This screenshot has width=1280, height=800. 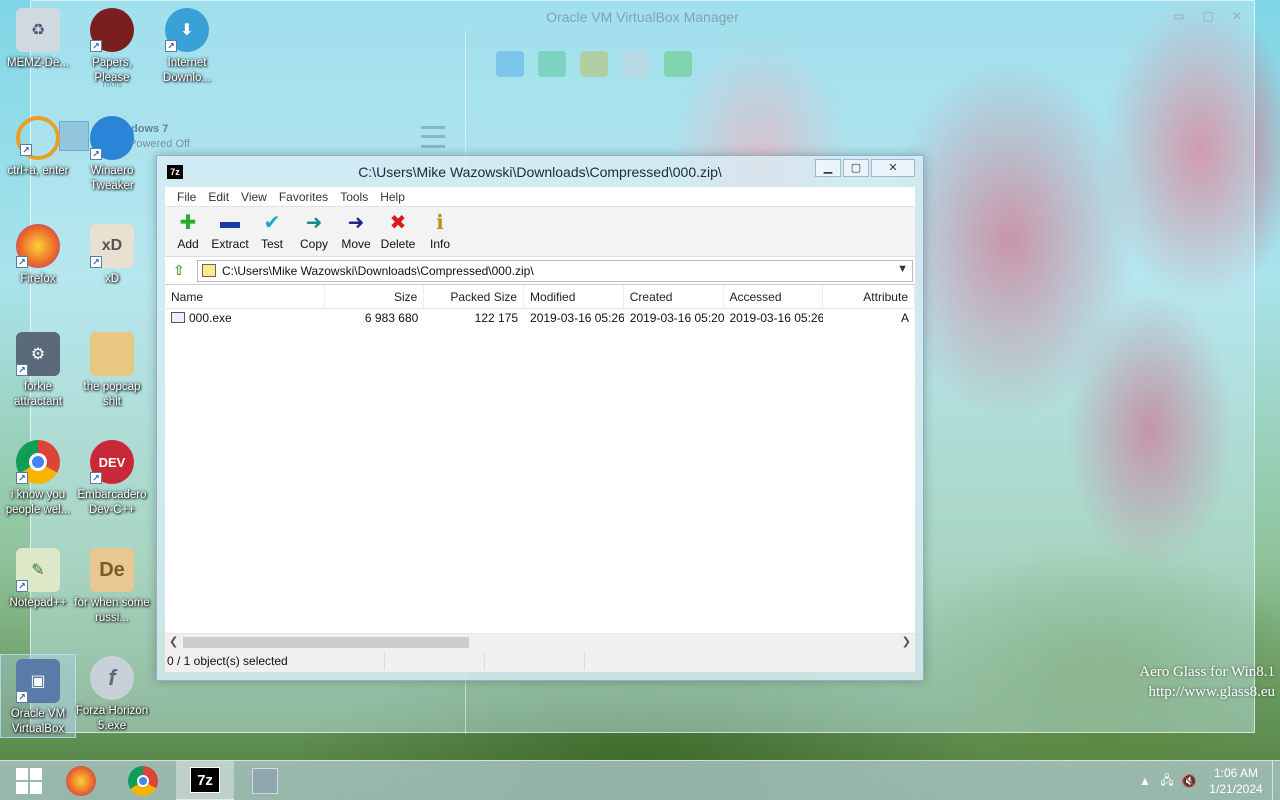 I want to click on recycle-icon: ♻, so click(x=38, y=30).